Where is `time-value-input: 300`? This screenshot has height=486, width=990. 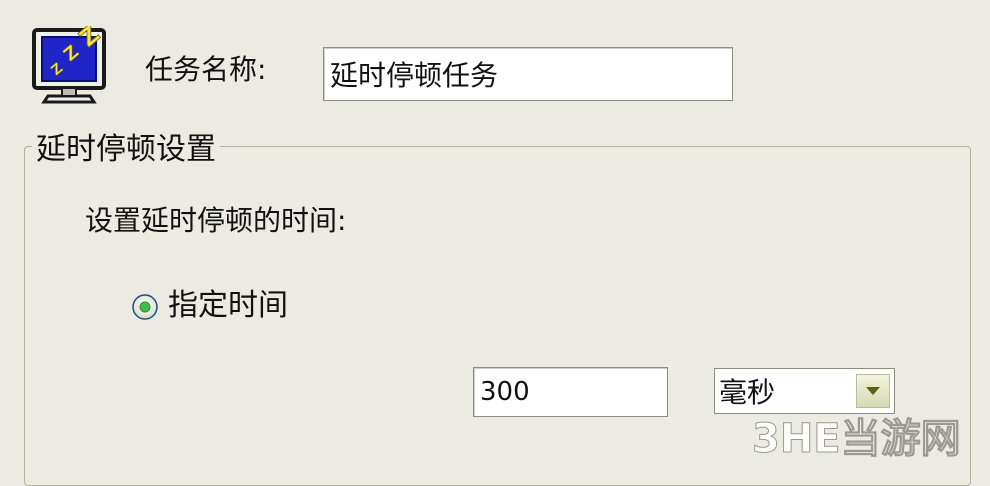
time-value-input: 300 is located at coordinates (570, 392).